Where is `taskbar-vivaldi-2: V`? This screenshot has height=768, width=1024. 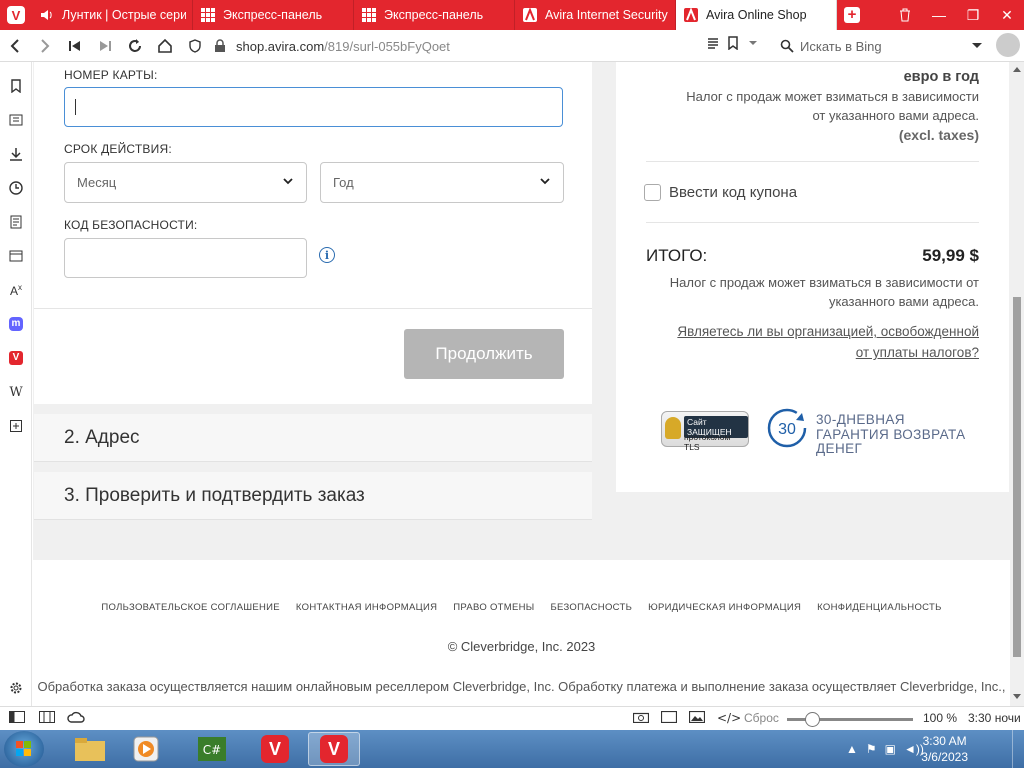 taskbar-vivaldi-2: V is located at coordinates (334, 749).